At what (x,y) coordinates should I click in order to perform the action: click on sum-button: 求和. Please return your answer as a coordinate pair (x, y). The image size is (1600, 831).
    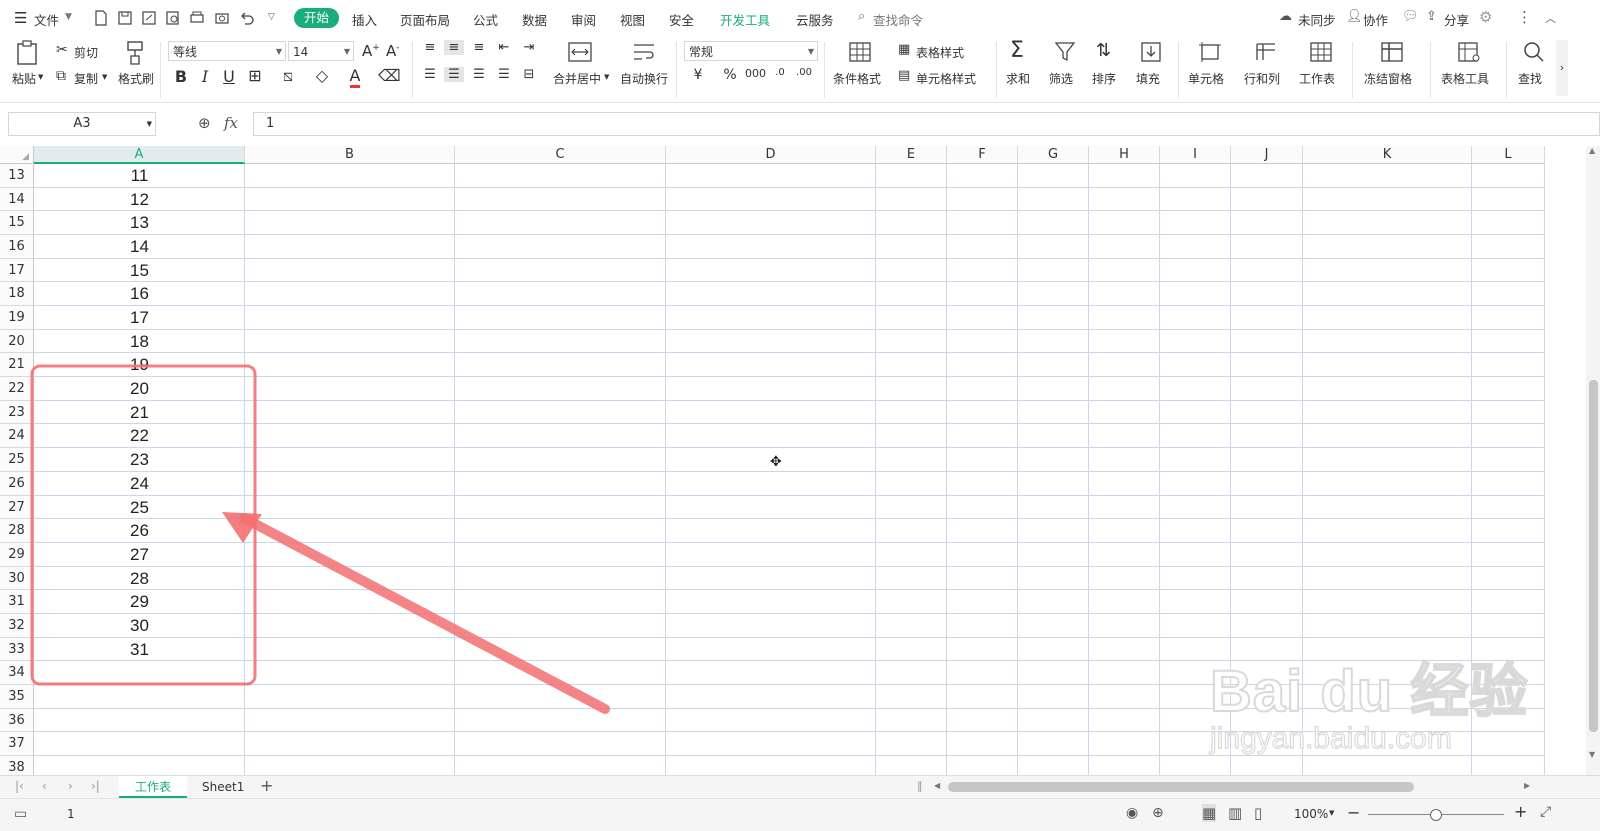
    Looking at the image, I should click on (1018, 78).